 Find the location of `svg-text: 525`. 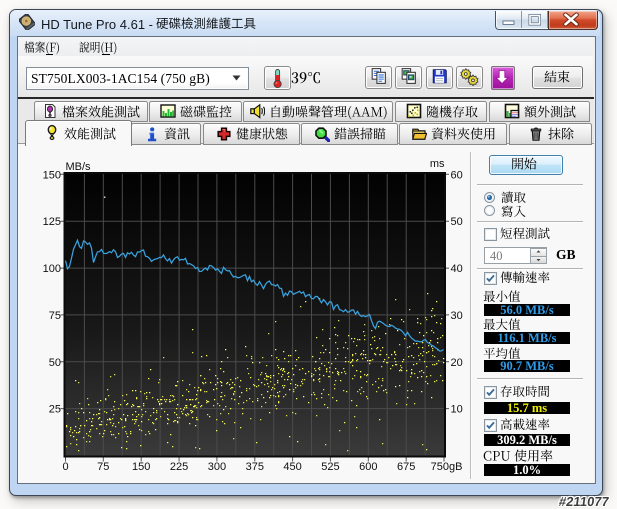

svg-text: 525 is located at coordinates (330, 467).